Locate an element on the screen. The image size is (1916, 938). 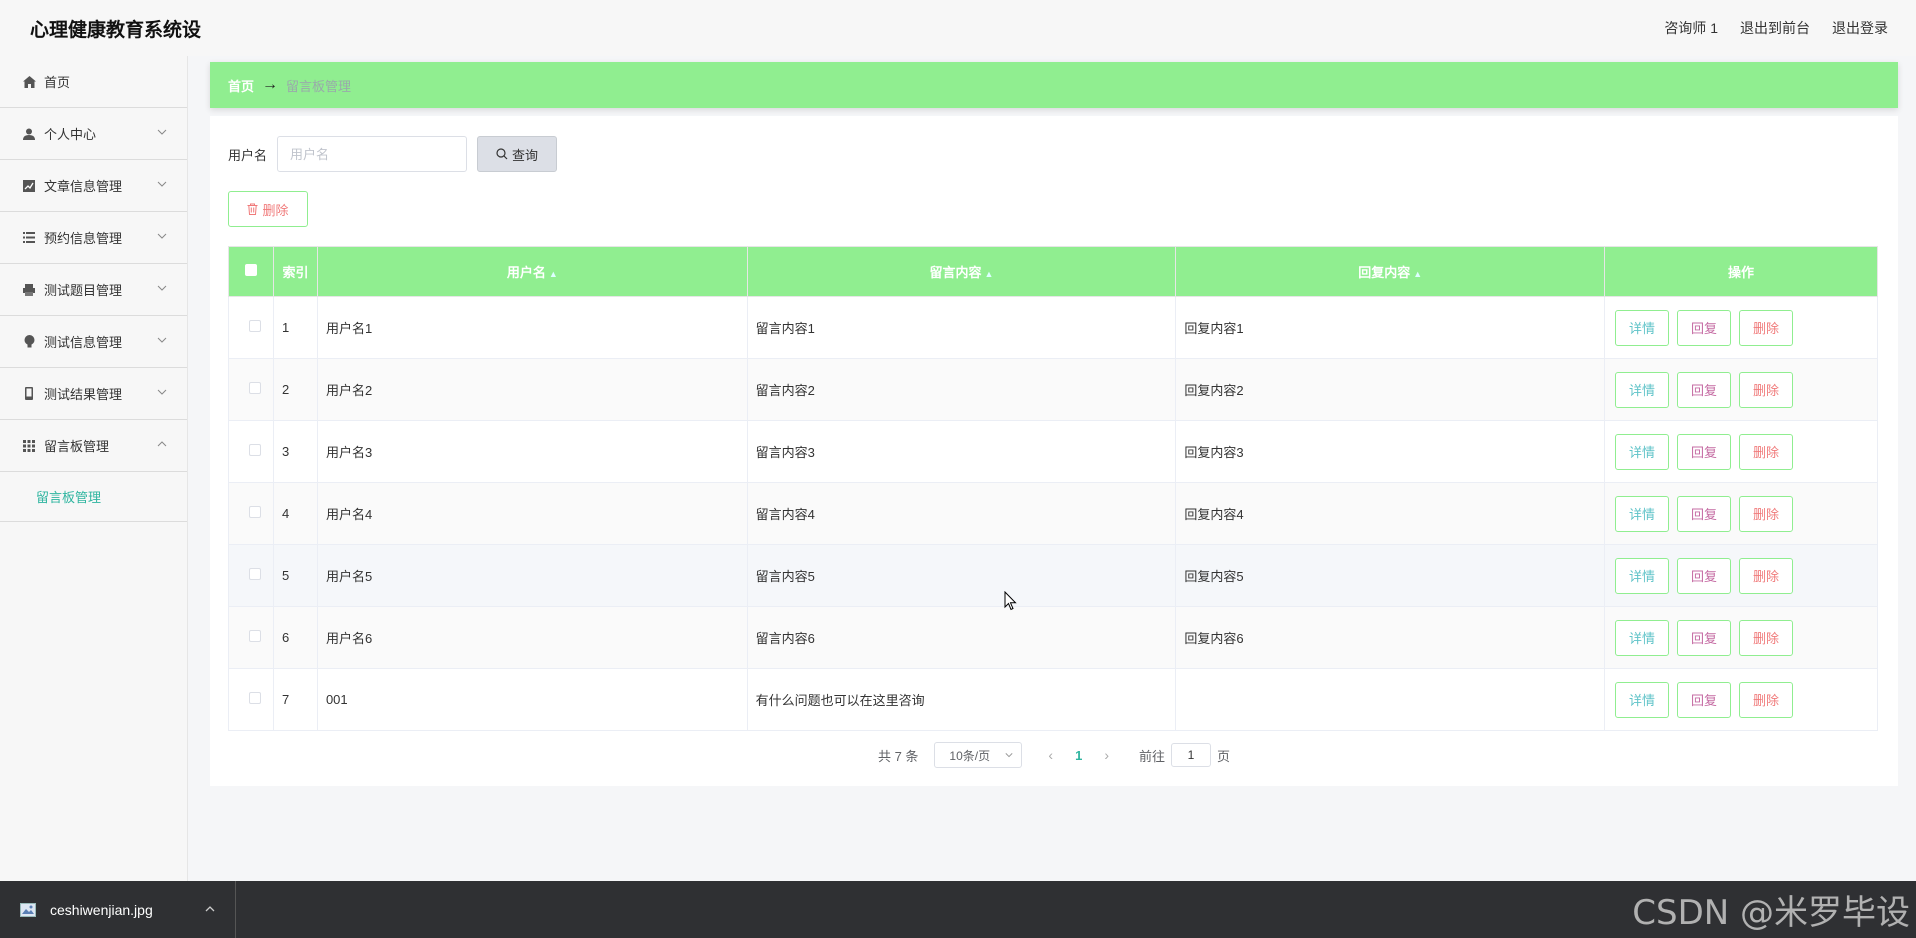
back-to-front-link: 退出到前台 is located at coordinates (1775, 28).